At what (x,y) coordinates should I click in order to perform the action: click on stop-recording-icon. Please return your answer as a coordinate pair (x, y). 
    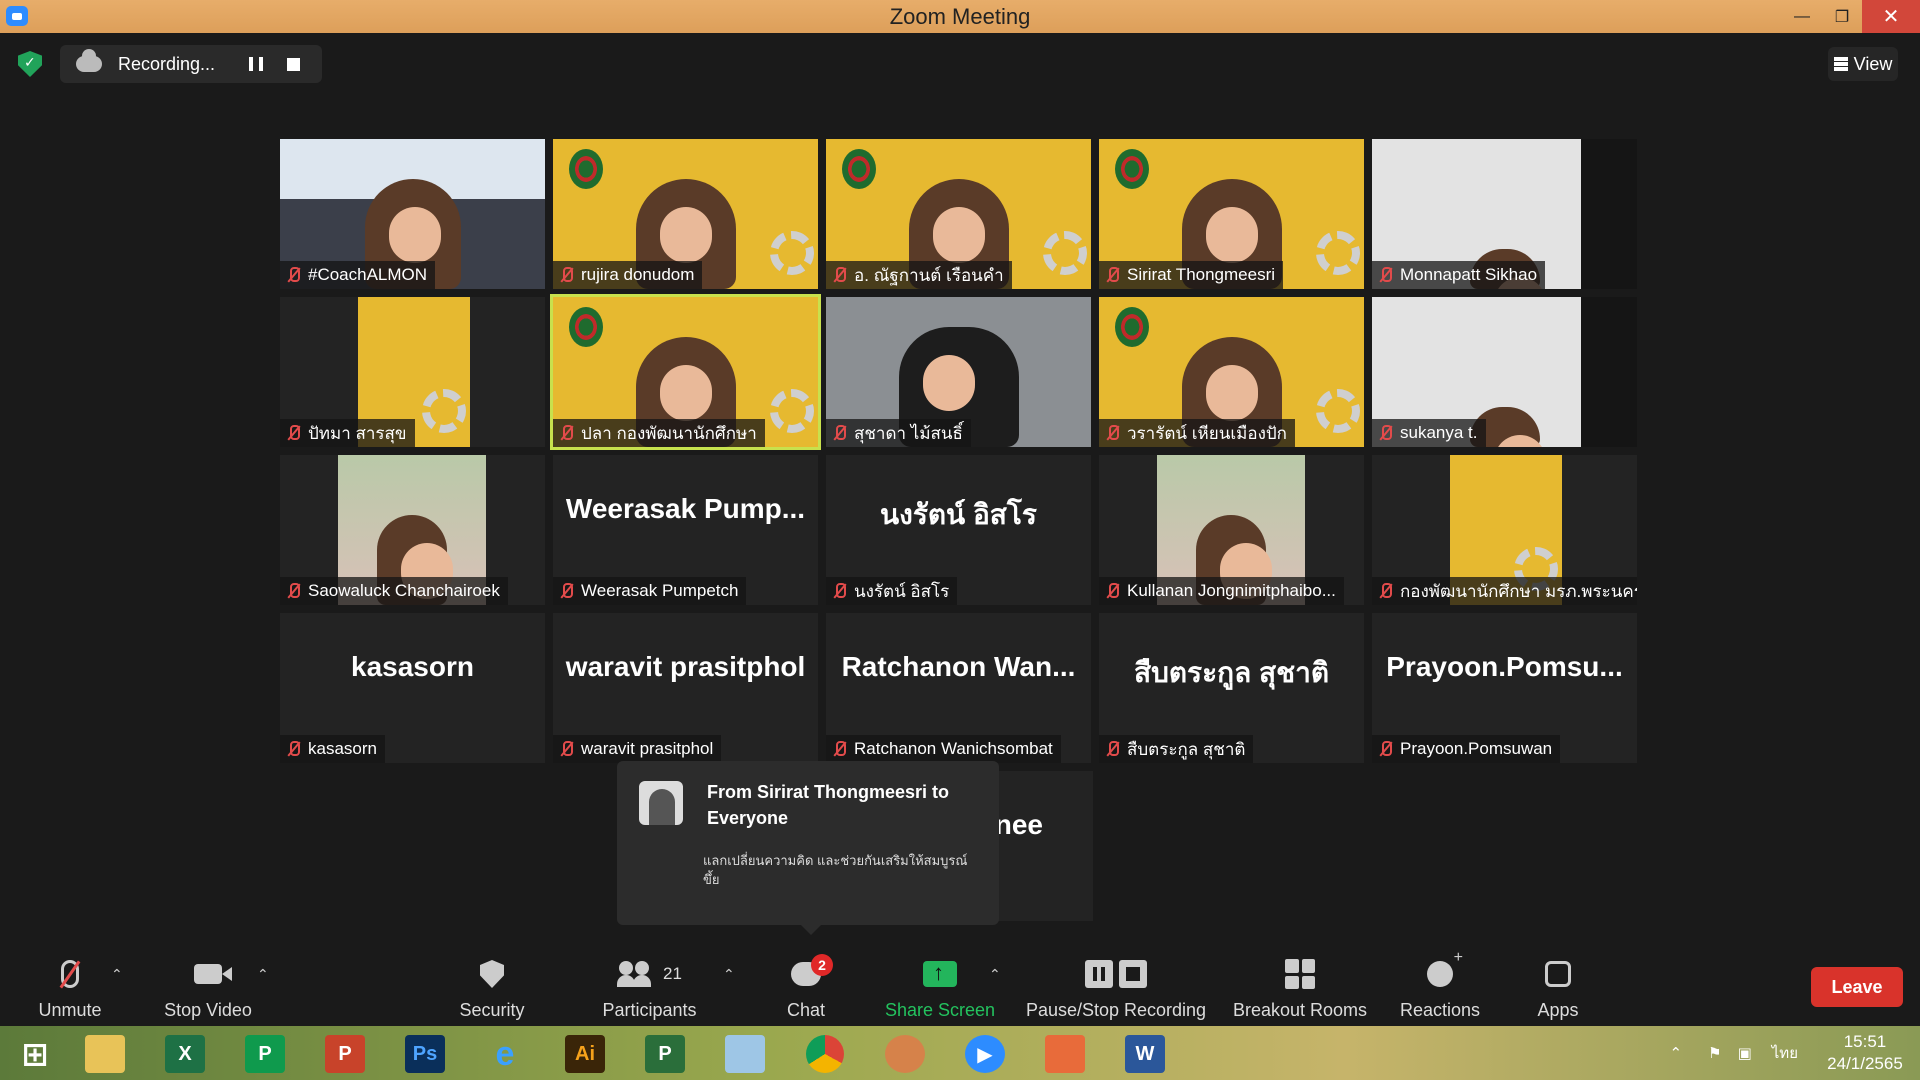
    Looking at the image, I should click on (293, 64).